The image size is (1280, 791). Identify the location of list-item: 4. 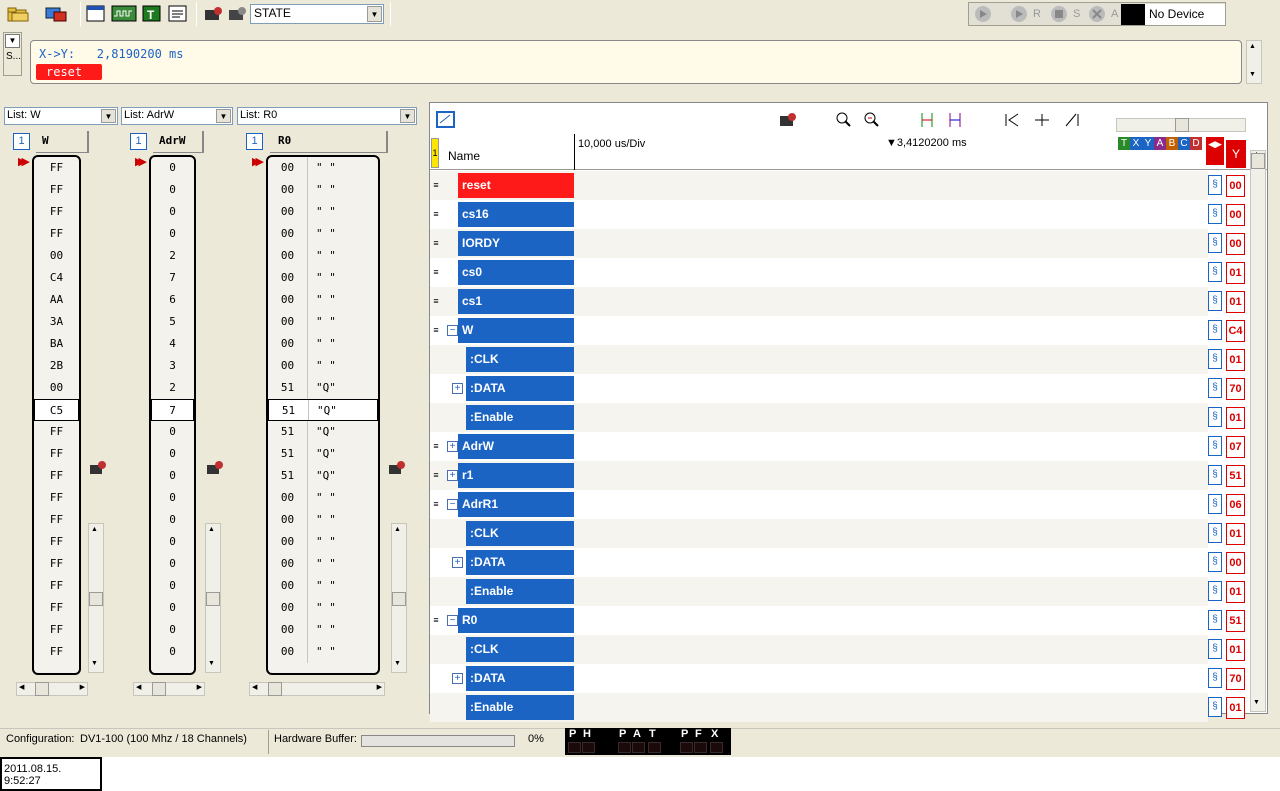
(172, 344).